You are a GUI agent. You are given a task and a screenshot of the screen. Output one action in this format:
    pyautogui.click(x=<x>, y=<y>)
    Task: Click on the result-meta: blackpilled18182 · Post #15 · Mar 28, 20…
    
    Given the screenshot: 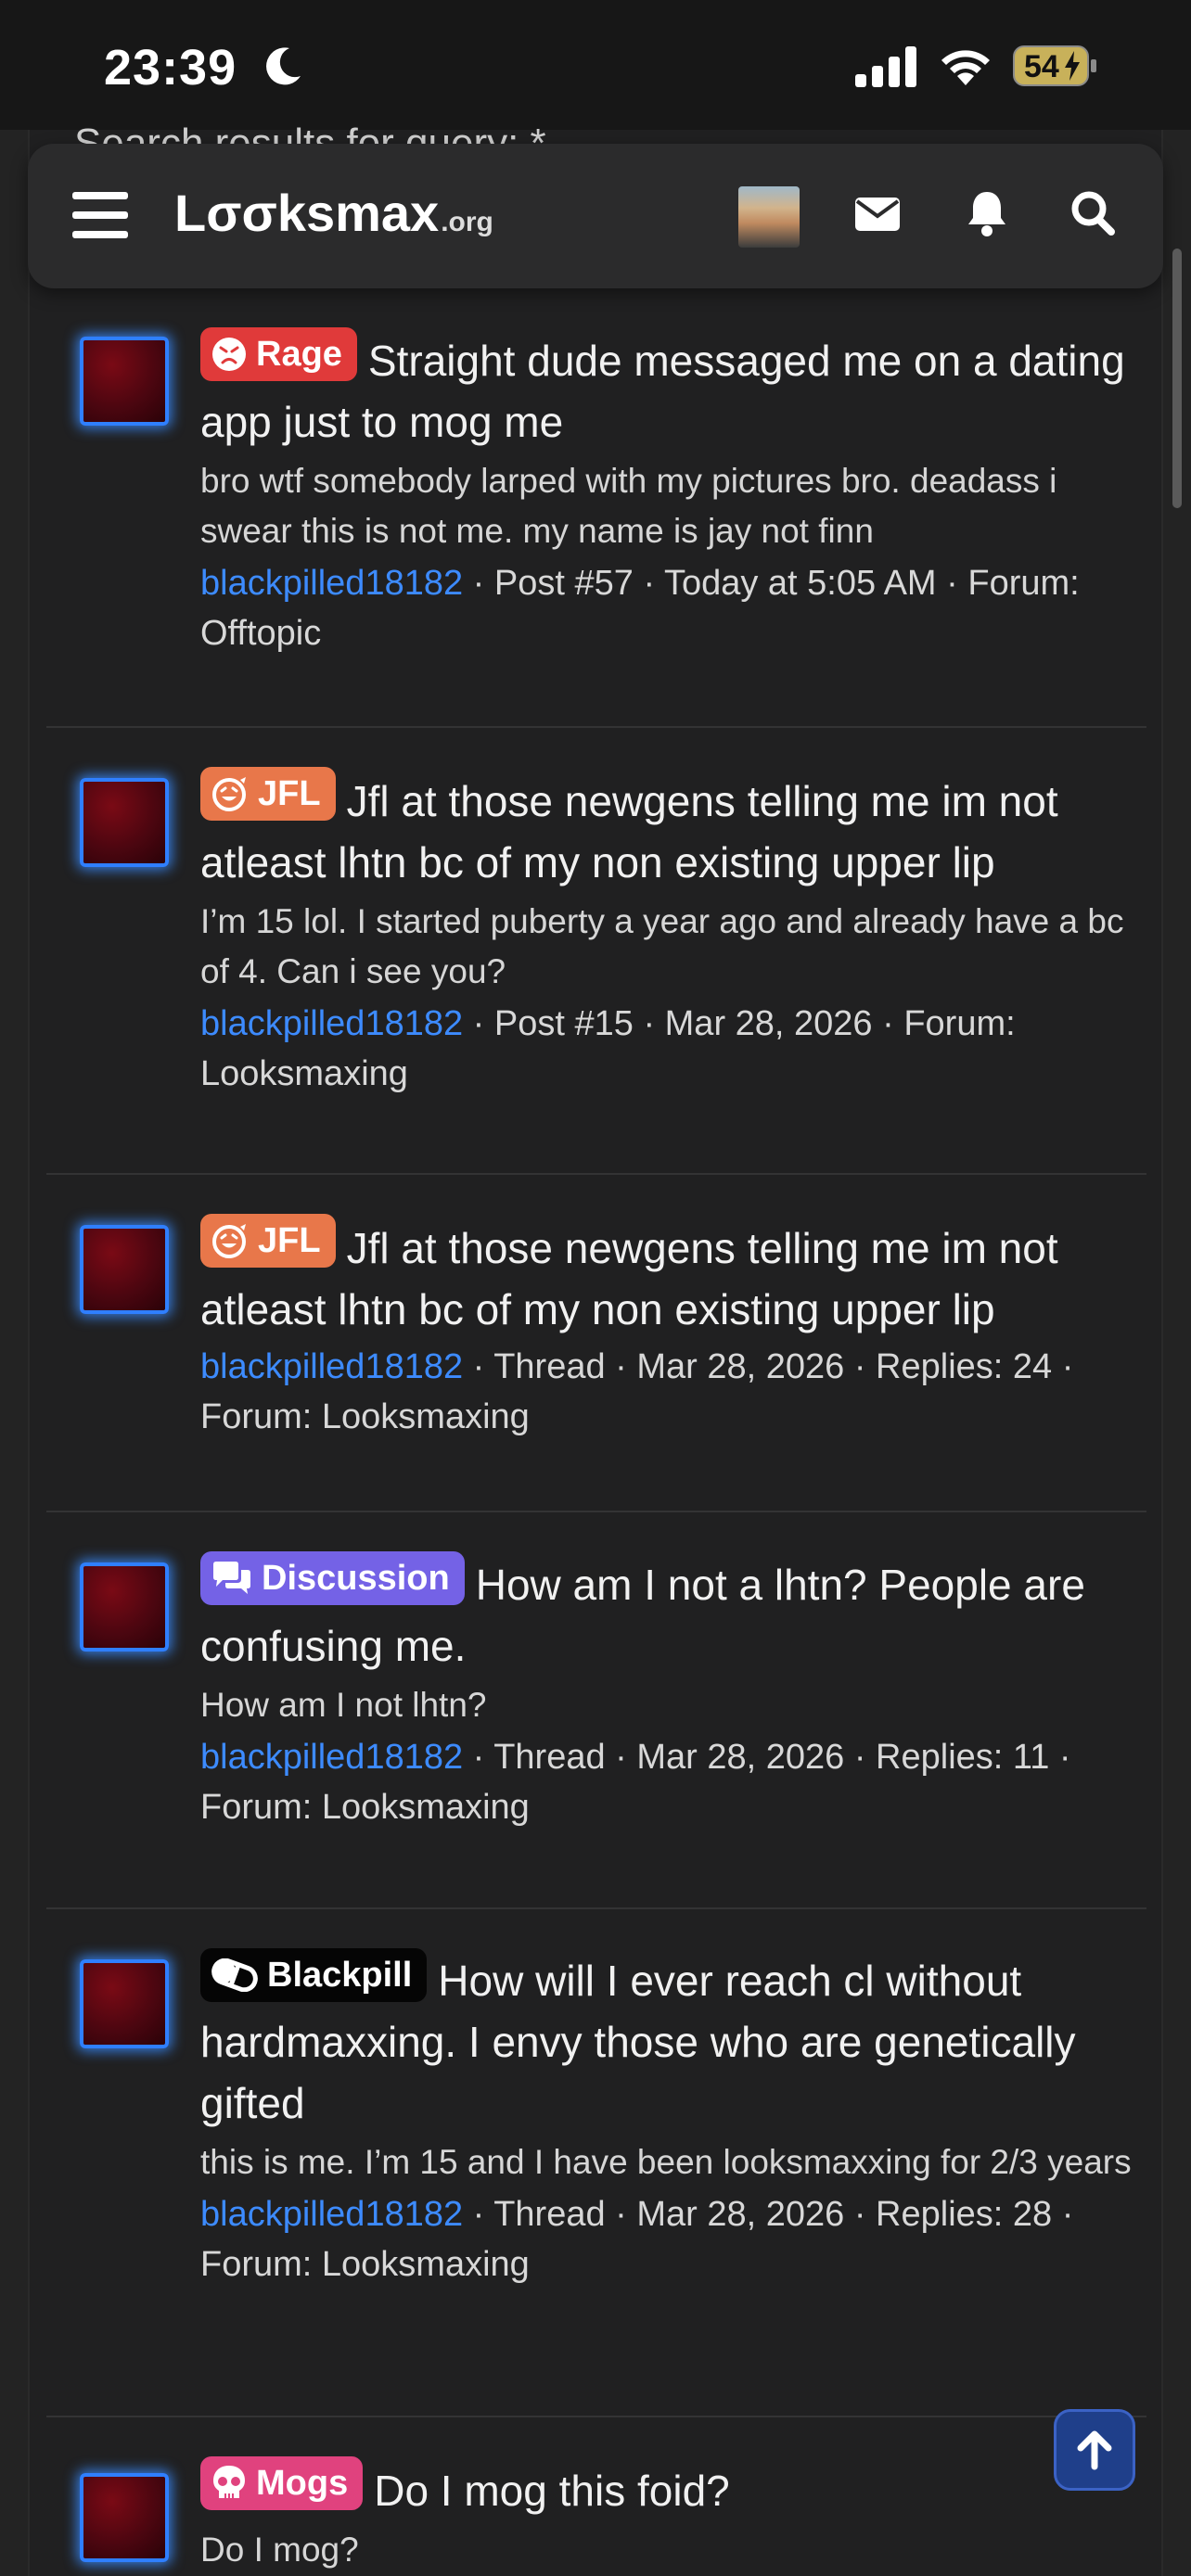 What is the action you would take?
    pyautogui.click(x=608, y=1049)
    